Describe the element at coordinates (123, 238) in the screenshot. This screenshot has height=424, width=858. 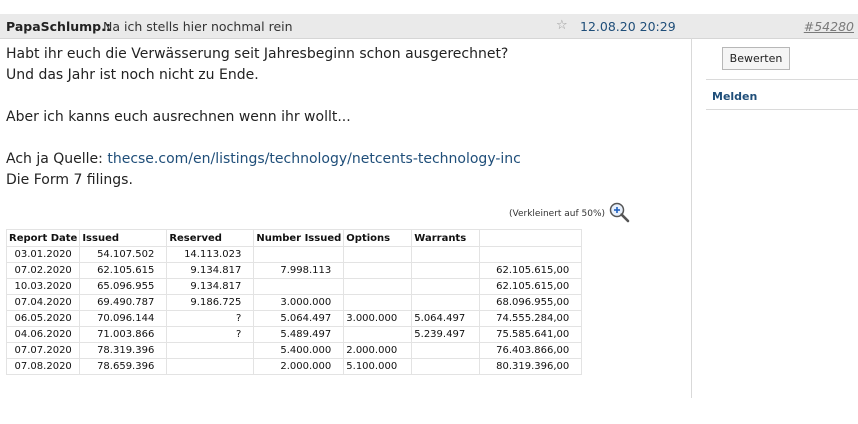
I see `table-header-cell: Issued` at that location.